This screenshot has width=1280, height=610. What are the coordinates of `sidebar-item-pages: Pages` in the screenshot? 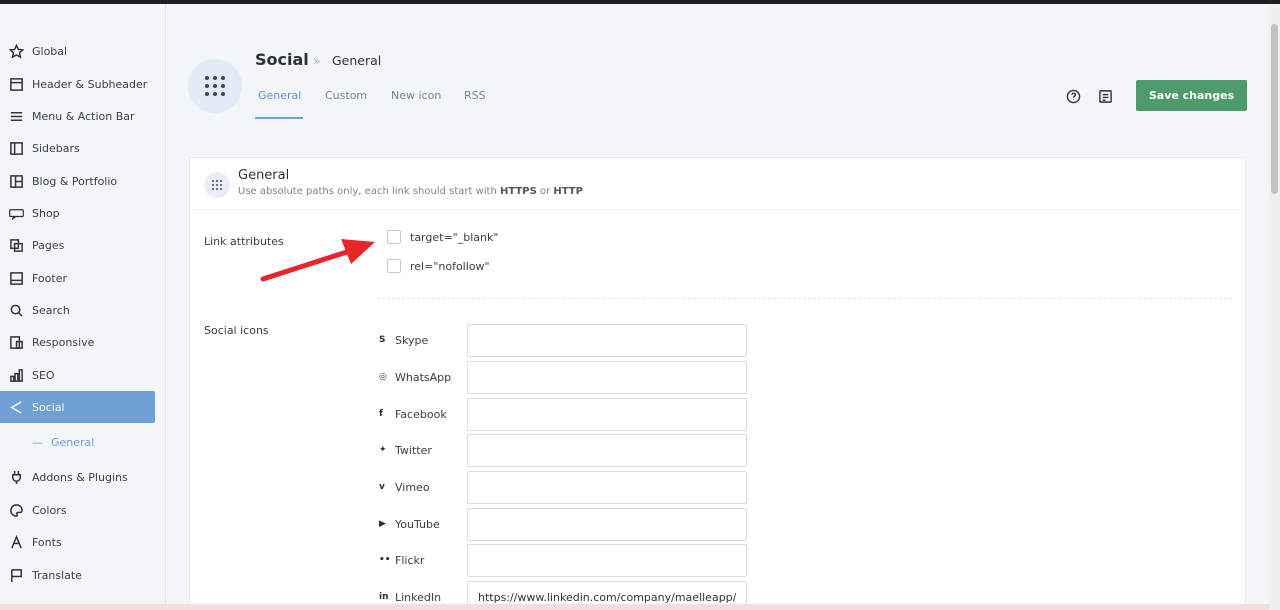 It's located at (77, 245).